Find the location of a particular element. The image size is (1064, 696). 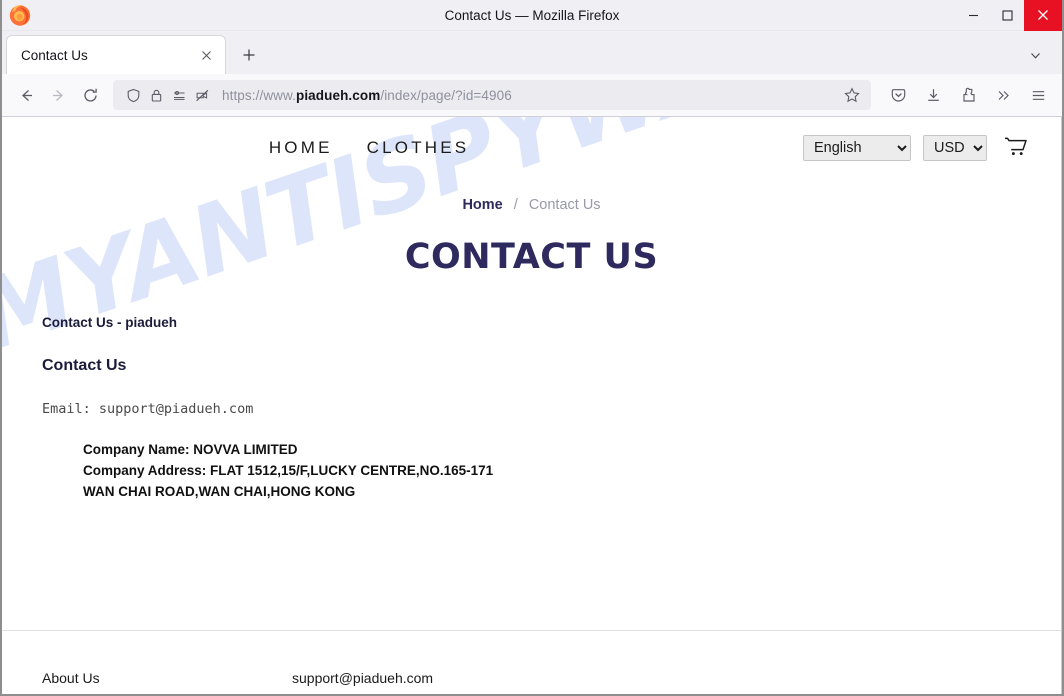

extension-icon is located at coordinates (968, 95).